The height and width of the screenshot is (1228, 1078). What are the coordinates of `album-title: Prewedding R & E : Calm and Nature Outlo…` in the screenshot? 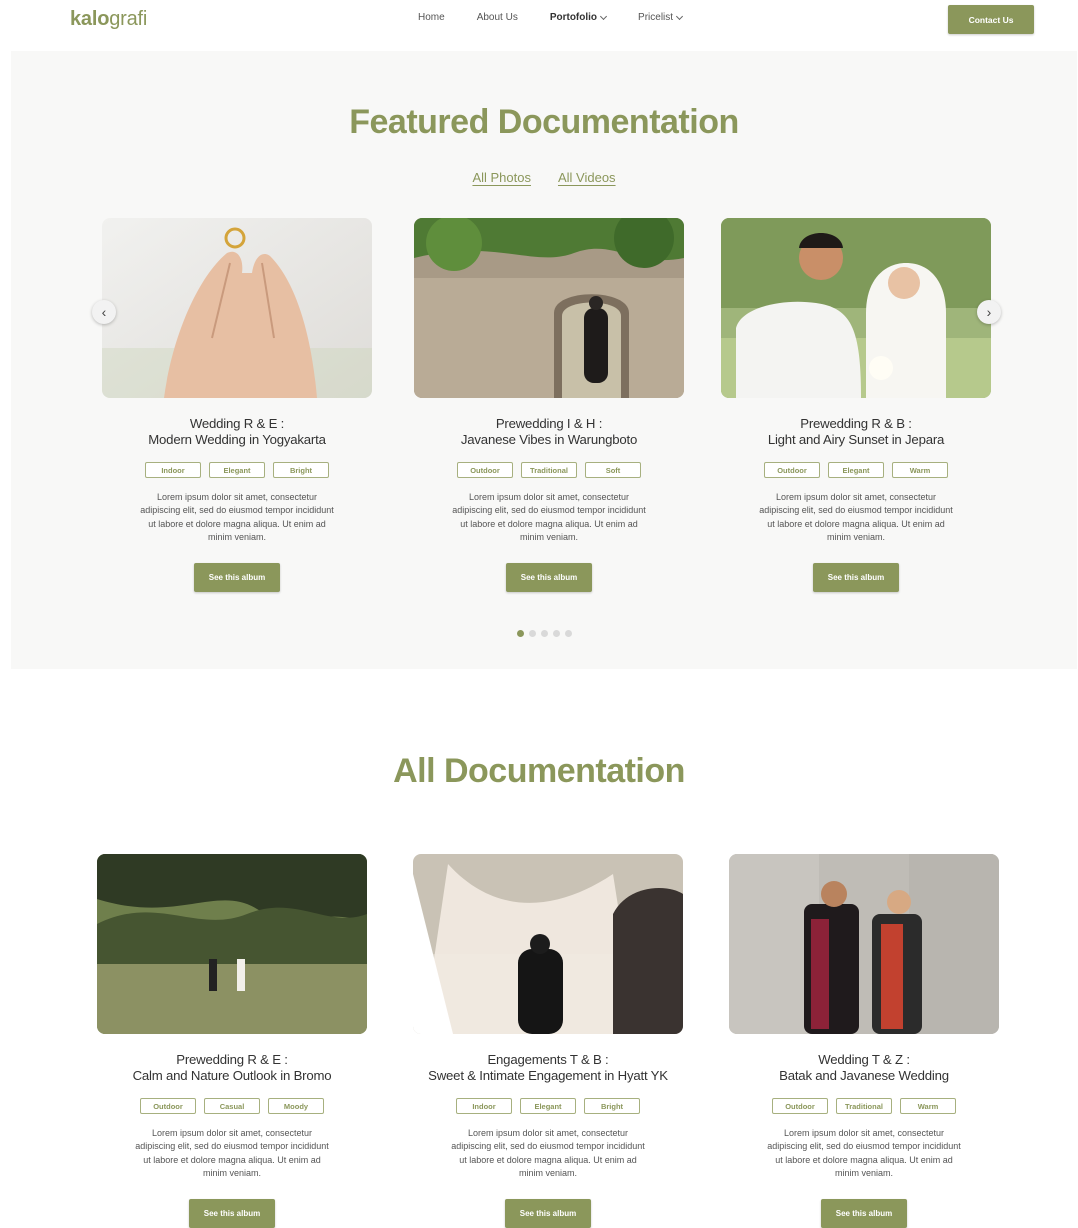 It's located at (232, 1068).